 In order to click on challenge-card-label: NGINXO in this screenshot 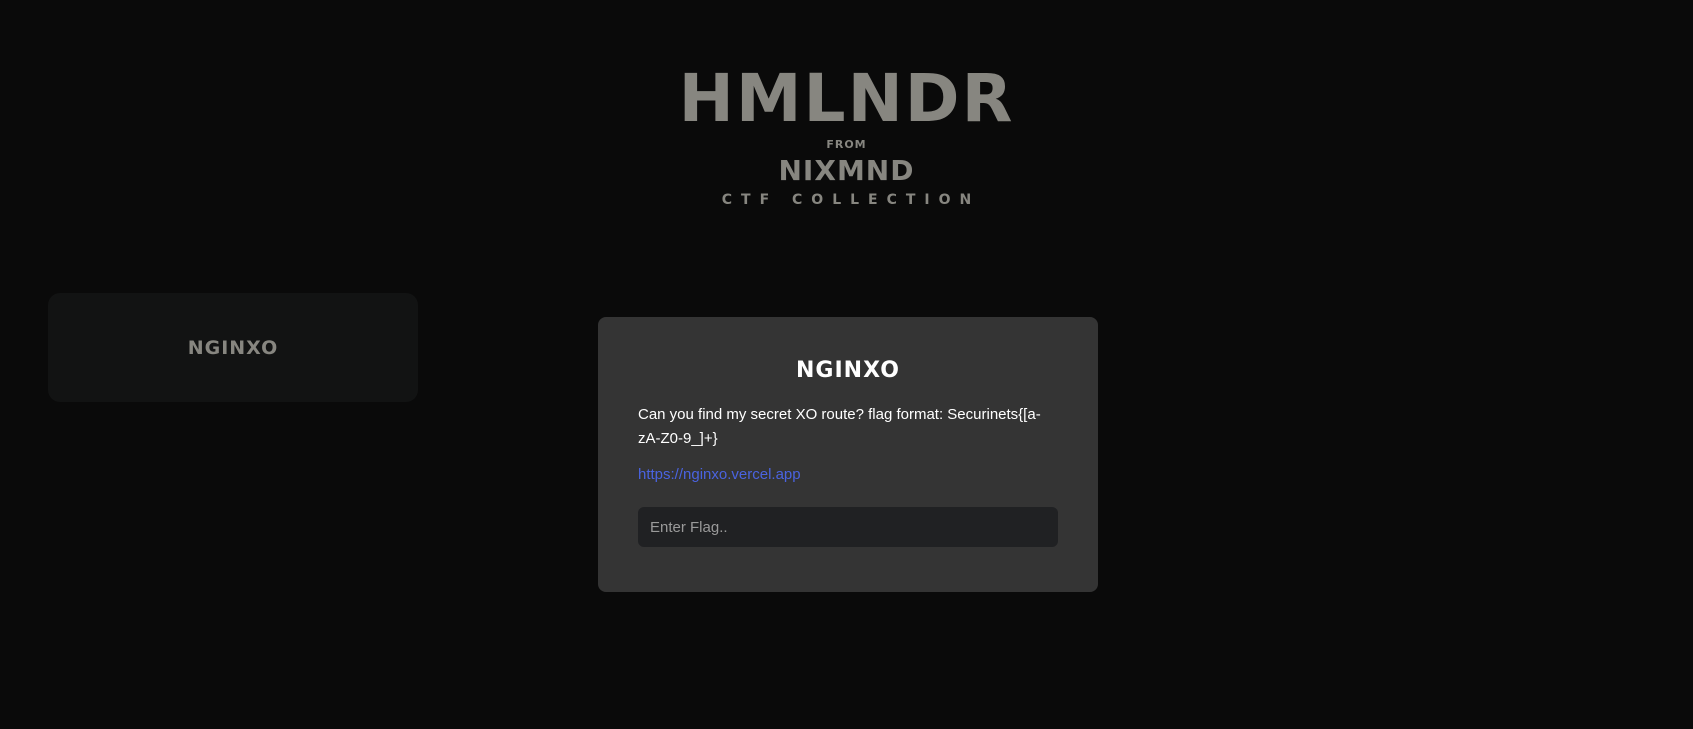, I will do `click(233, 347)`.